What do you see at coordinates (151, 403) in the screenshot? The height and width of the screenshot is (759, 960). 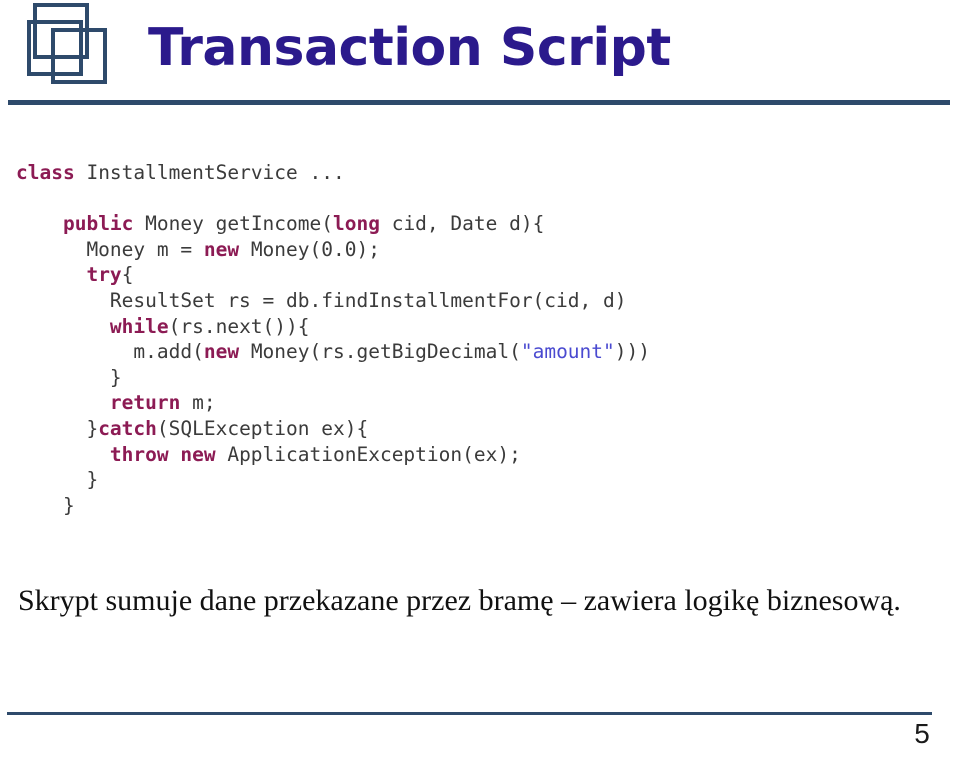 I see `code-keyword: return` at bounding box center [151, 403].